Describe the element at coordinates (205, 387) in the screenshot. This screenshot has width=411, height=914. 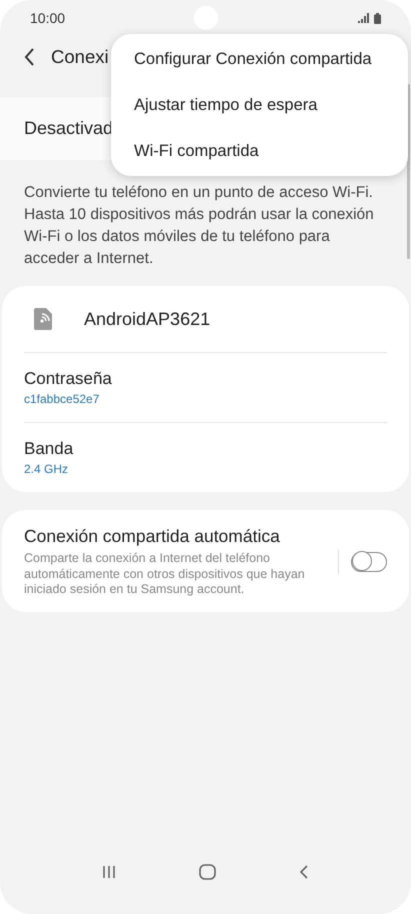
I see `setting-item: Contraseña c1fabbce52e7` at that location.